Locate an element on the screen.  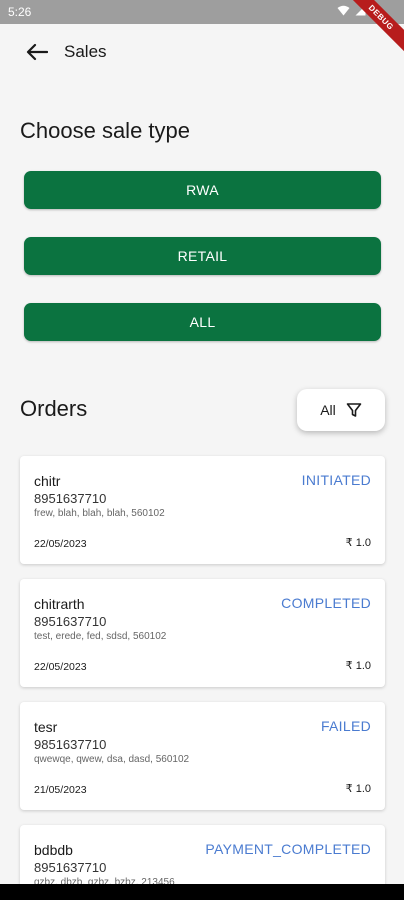
order-customer-name: bdbdb is located at coordinates (53, 850).